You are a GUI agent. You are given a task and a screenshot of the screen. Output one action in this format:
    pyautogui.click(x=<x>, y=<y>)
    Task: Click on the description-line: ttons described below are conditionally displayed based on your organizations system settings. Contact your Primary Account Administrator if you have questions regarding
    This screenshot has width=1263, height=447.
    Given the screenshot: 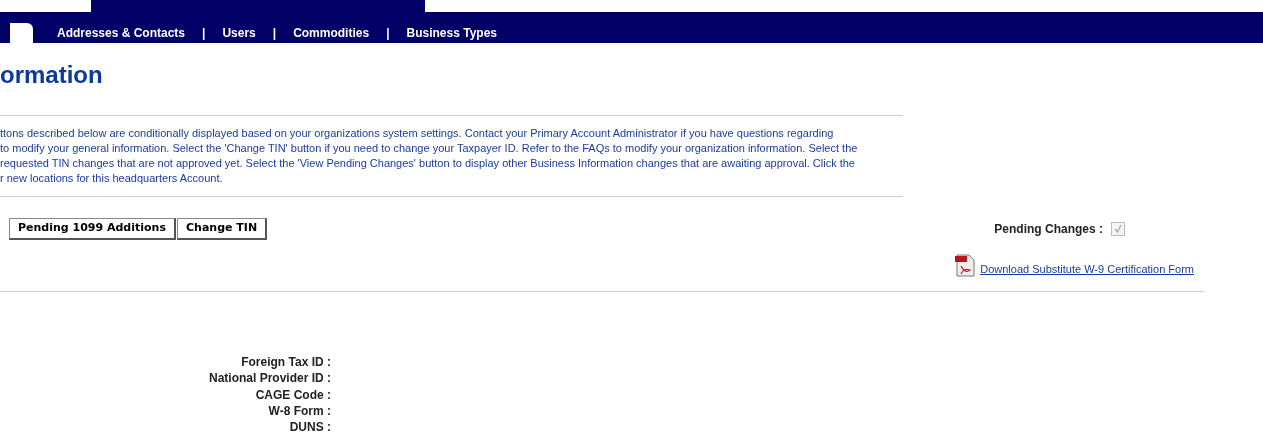 What is the action you would take?
    pyautogui.click(x=417, y=133)
    